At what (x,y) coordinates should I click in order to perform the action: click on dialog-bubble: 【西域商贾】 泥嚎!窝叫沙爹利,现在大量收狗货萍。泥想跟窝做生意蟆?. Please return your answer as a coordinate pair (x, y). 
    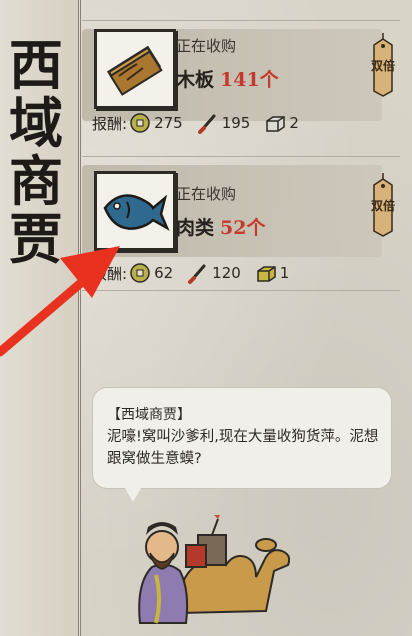
    Looking at the image, I should click on (242, 445).